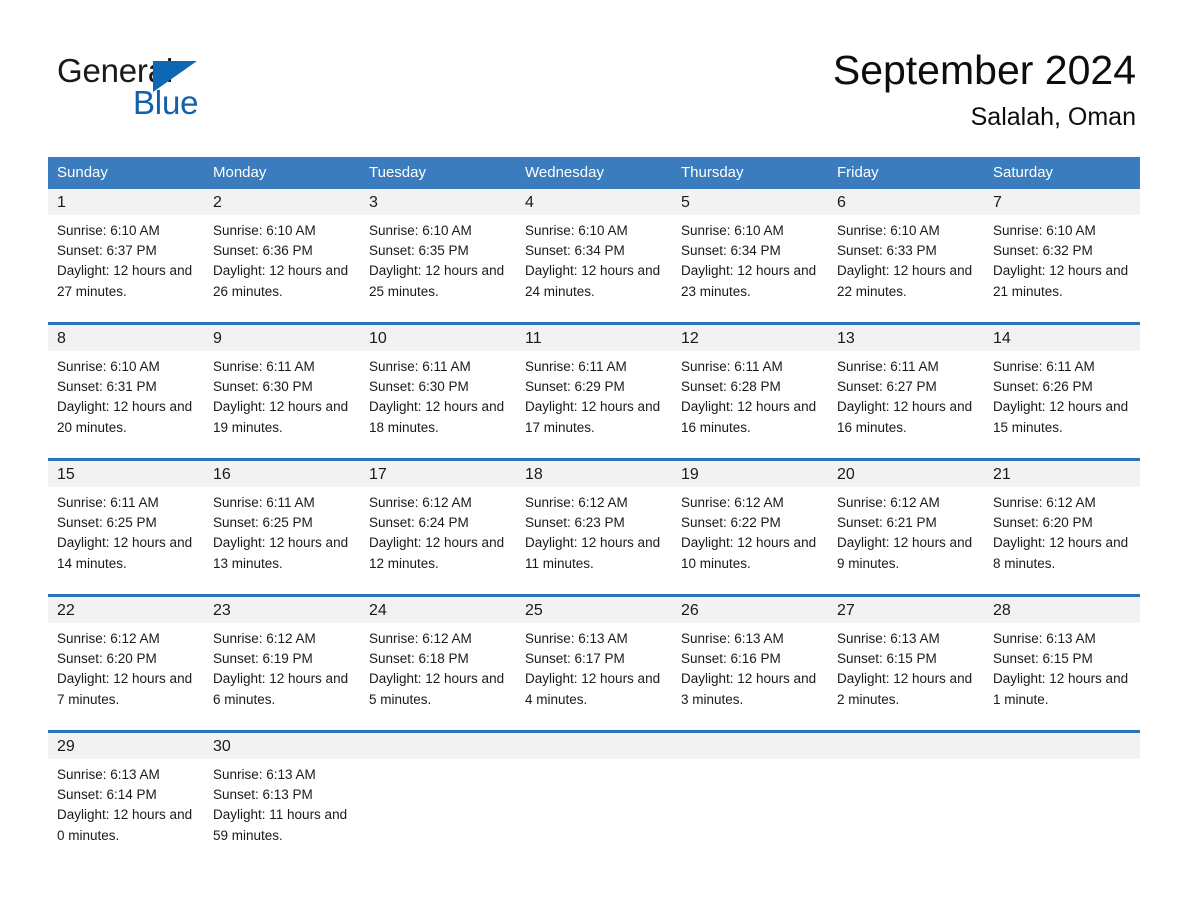 The image size is (1188, 918). I want to click on sunset-text: Sunset: 6:23 PM, so click(575, 523).